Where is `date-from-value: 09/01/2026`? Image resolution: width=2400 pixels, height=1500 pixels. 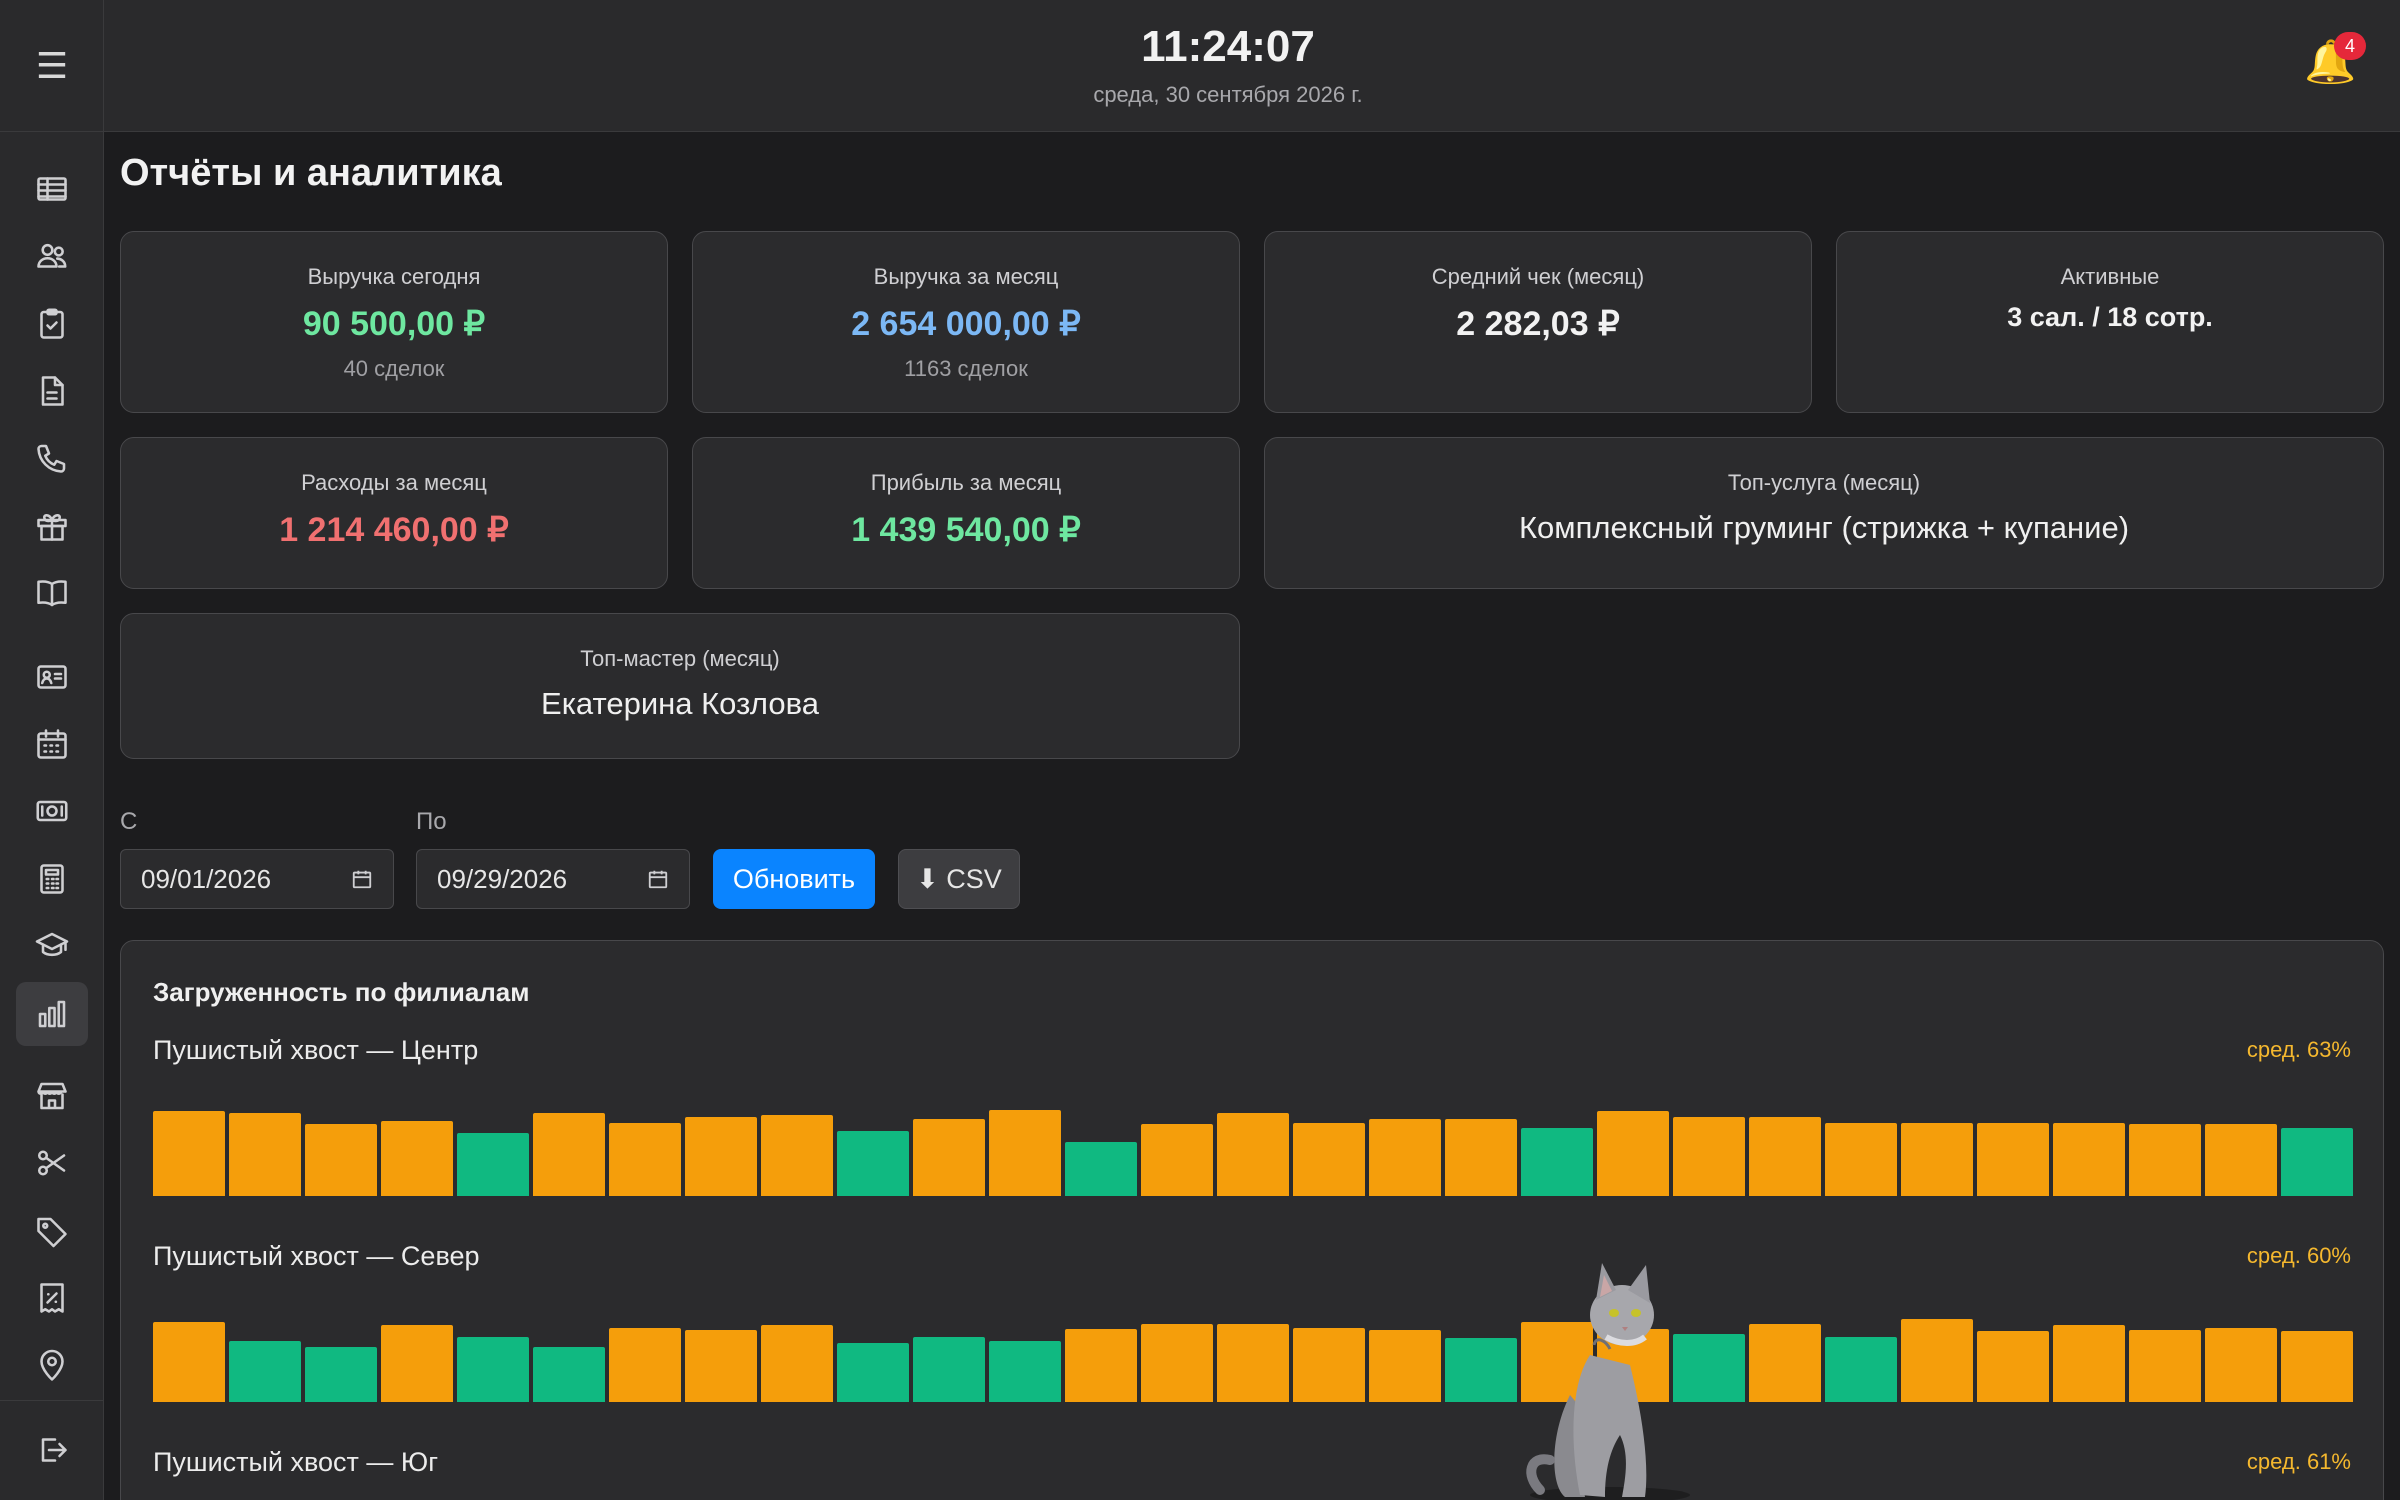
date-from-value: 09/01/2026 is located at coordinates (206, 878).